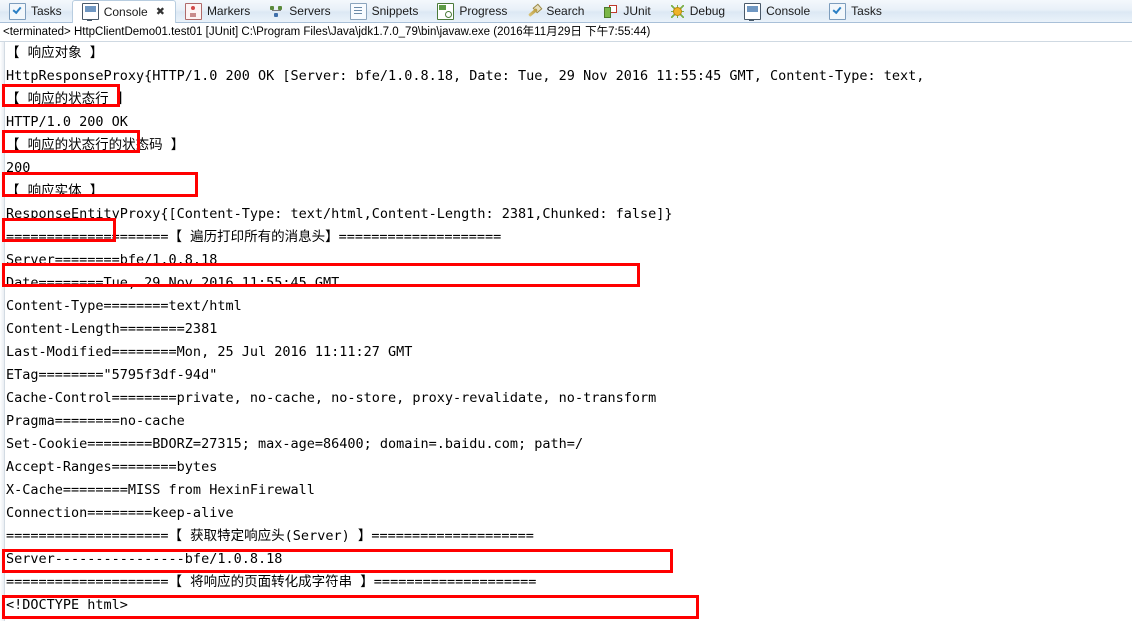 The width and height of the screenshot is (1132, 622). I want to click on tab-label: Debug, so click(707, 11).